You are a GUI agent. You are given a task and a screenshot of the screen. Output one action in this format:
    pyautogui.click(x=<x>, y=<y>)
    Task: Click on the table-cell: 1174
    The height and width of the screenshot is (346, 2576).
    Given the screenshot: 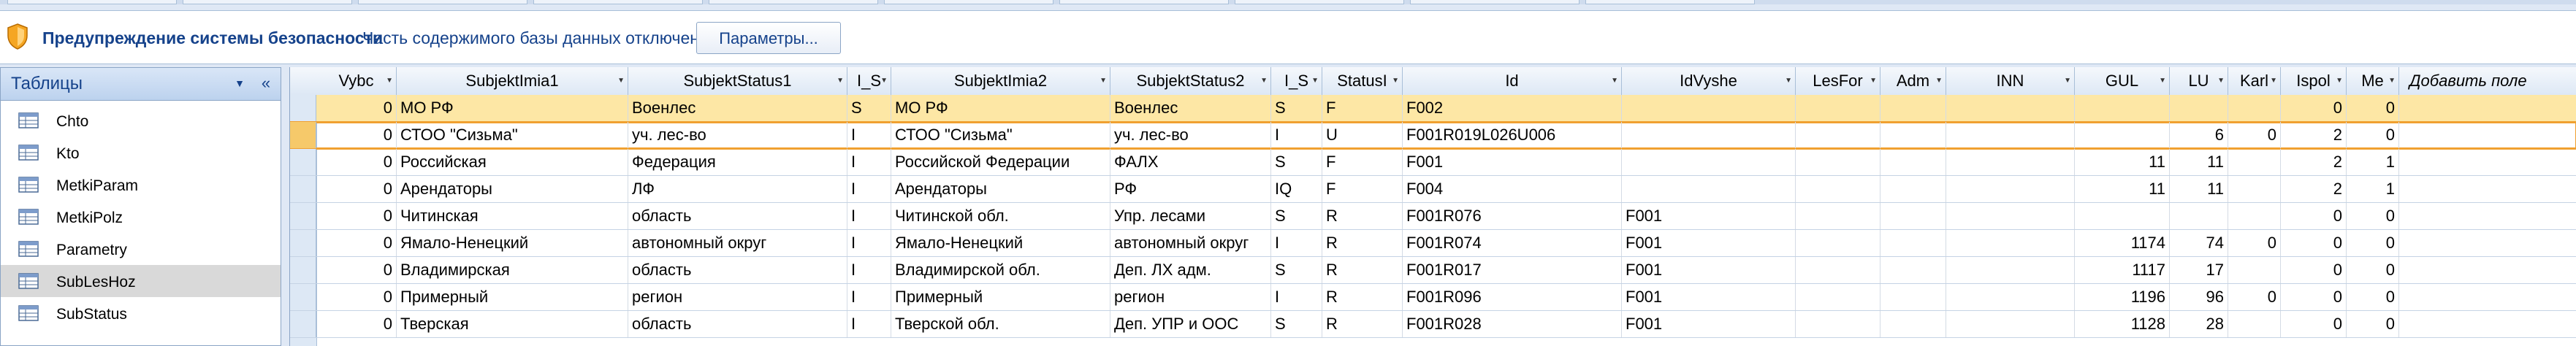 What is the action you would take?
    pyautogui.click(x=2123, y=243)
    